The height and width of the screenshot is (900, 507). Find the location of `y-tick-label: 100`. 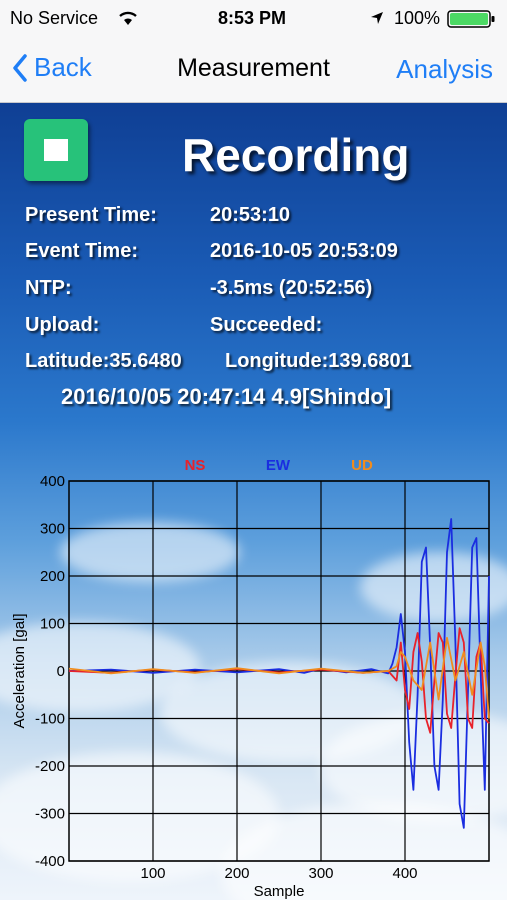

y-tick-label: 100 is located at coordinates (52, 624).